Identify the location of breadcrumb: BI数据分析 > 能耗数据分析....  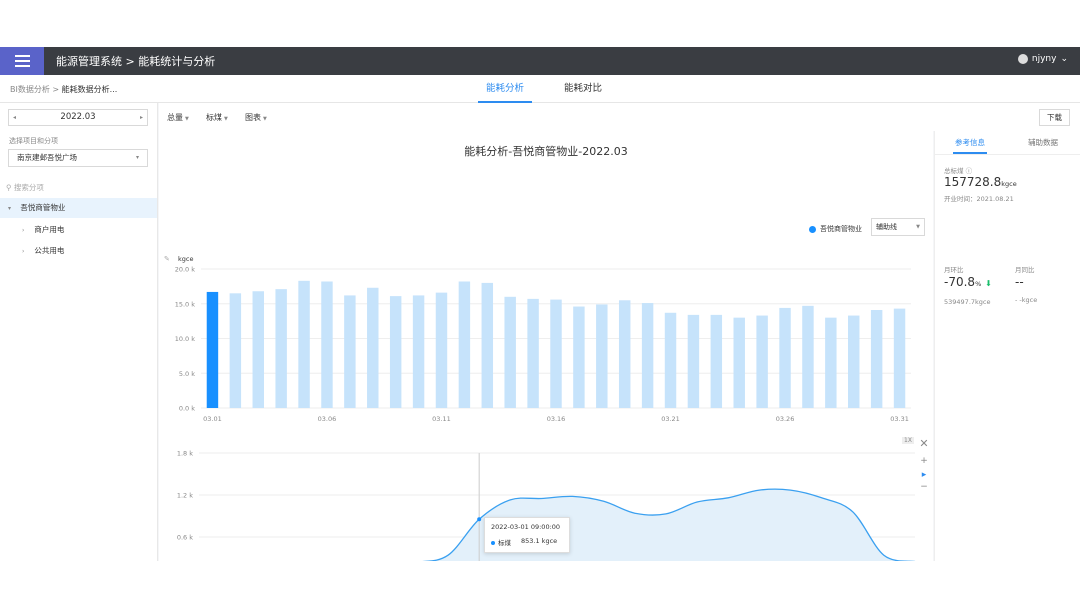
(63, 89).